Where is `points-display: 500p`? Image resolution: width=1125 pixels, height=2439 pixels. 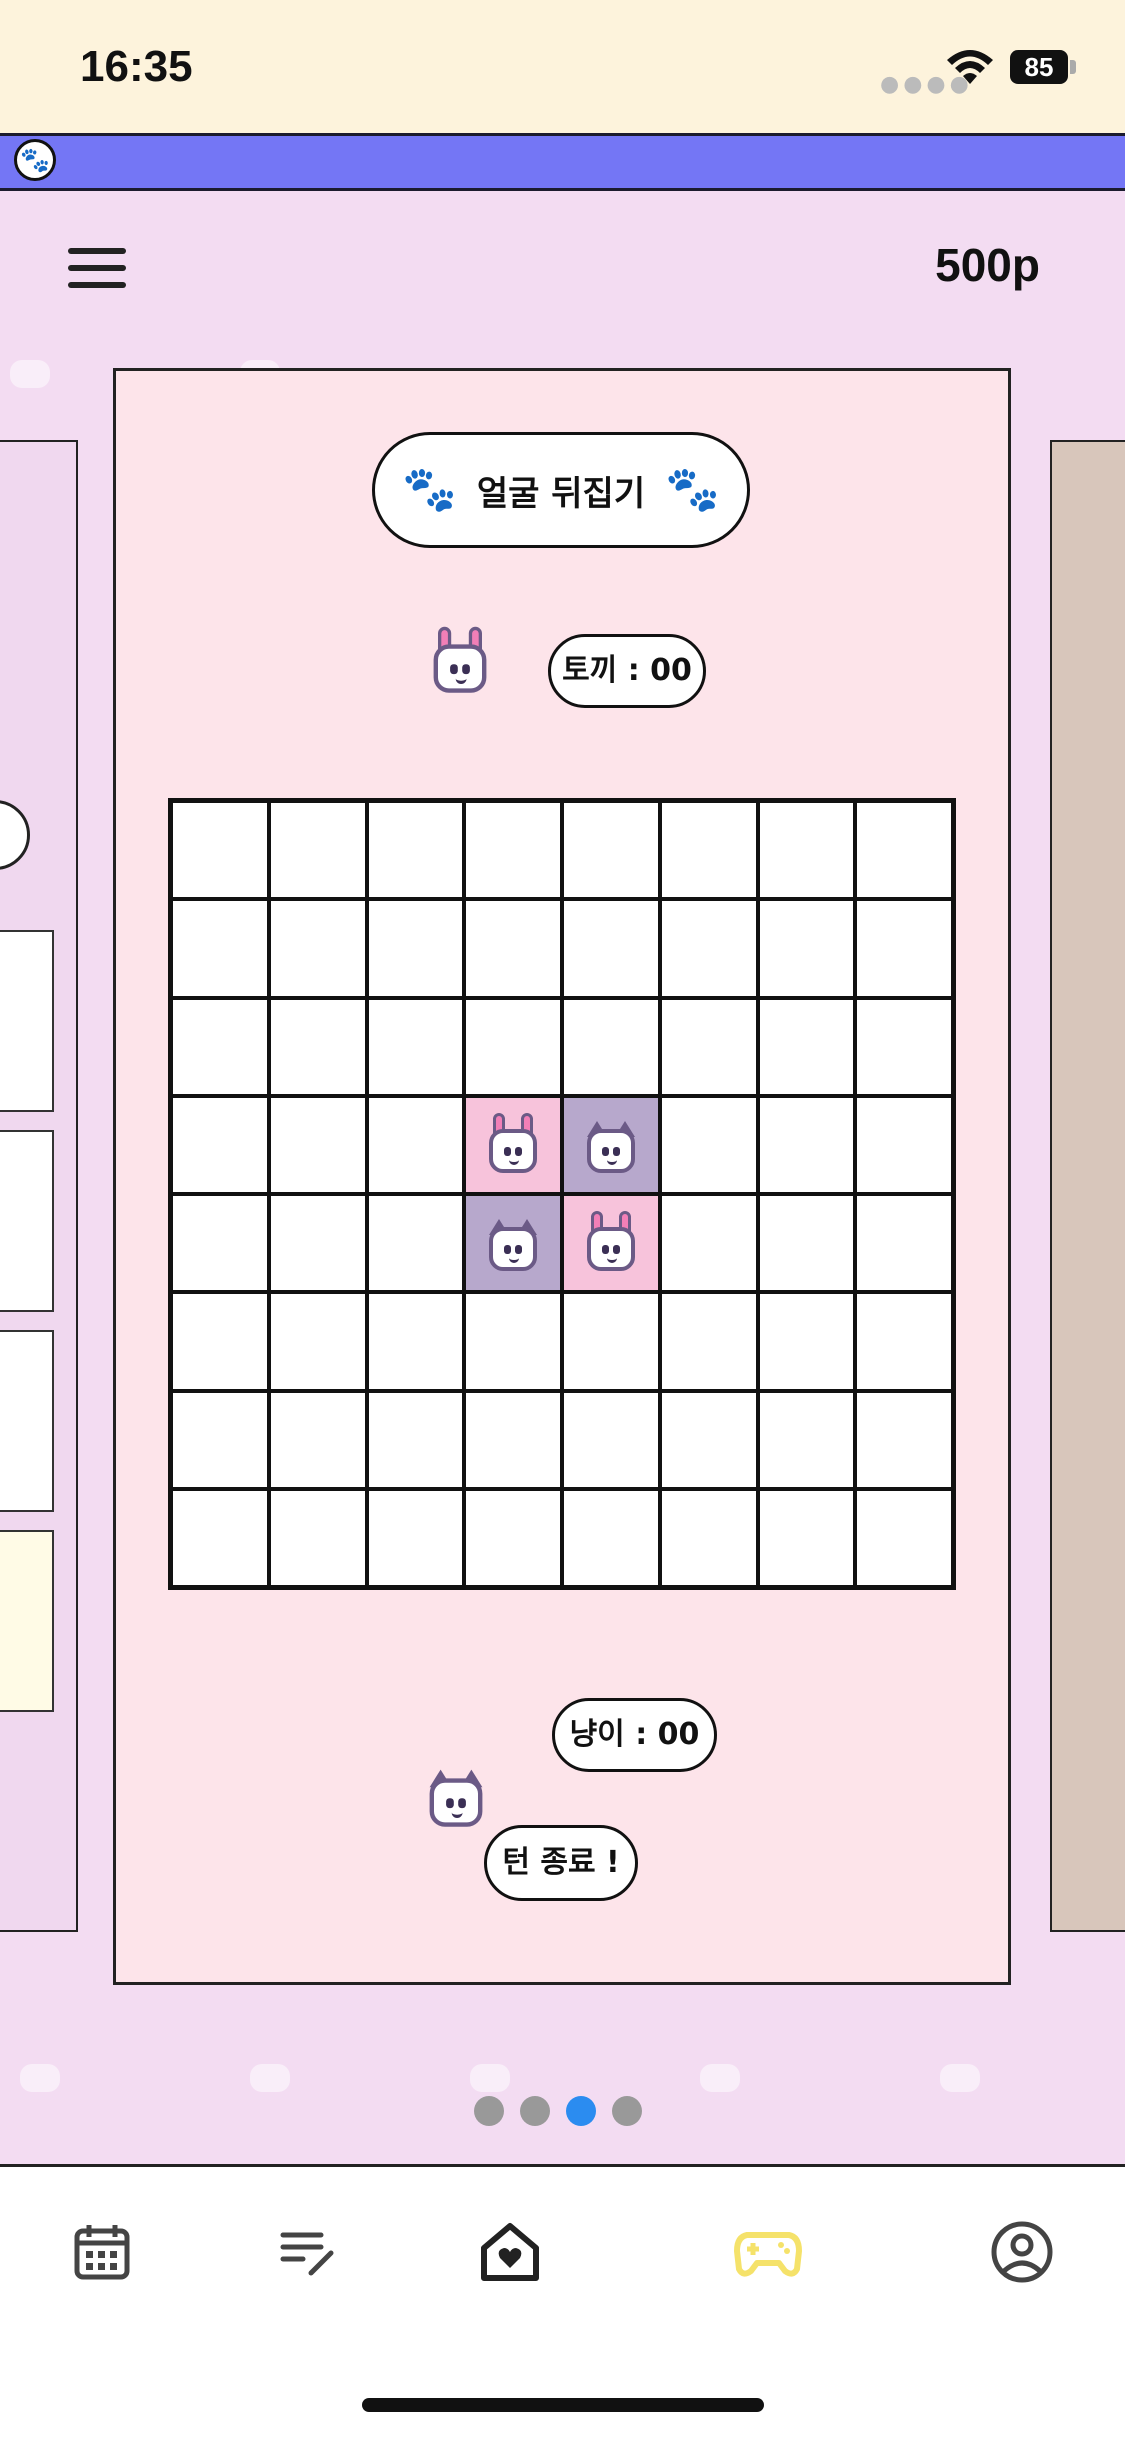
points-display: 500p is located at coordinates (987, 265).